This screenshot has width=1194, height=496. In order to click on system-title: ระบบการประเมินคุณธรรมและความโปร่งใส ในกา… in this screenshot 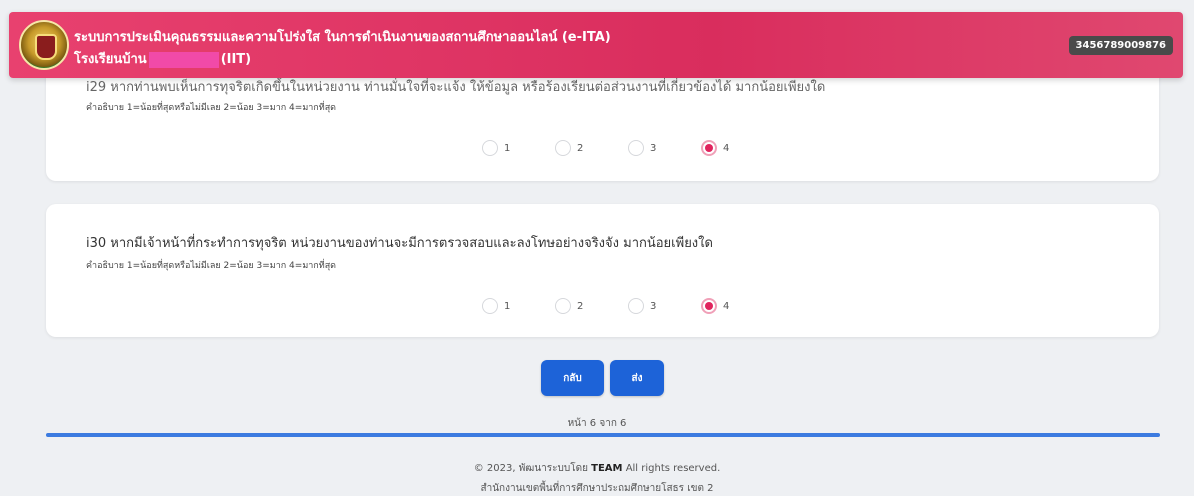, I will do `click(342, 37)`.